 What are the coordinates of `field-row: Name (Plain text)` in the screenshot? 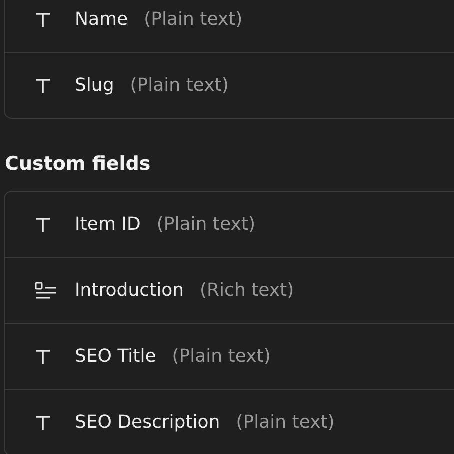 It's located at (229, 26).